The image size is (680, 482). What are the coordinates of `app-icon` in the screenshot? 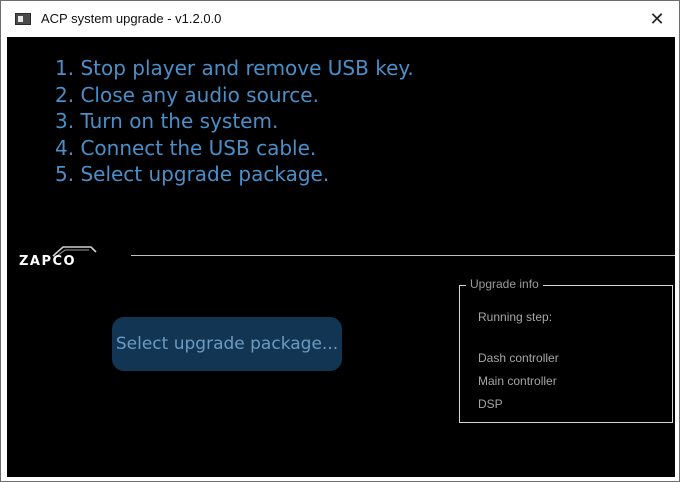 It's located at (23, 19).